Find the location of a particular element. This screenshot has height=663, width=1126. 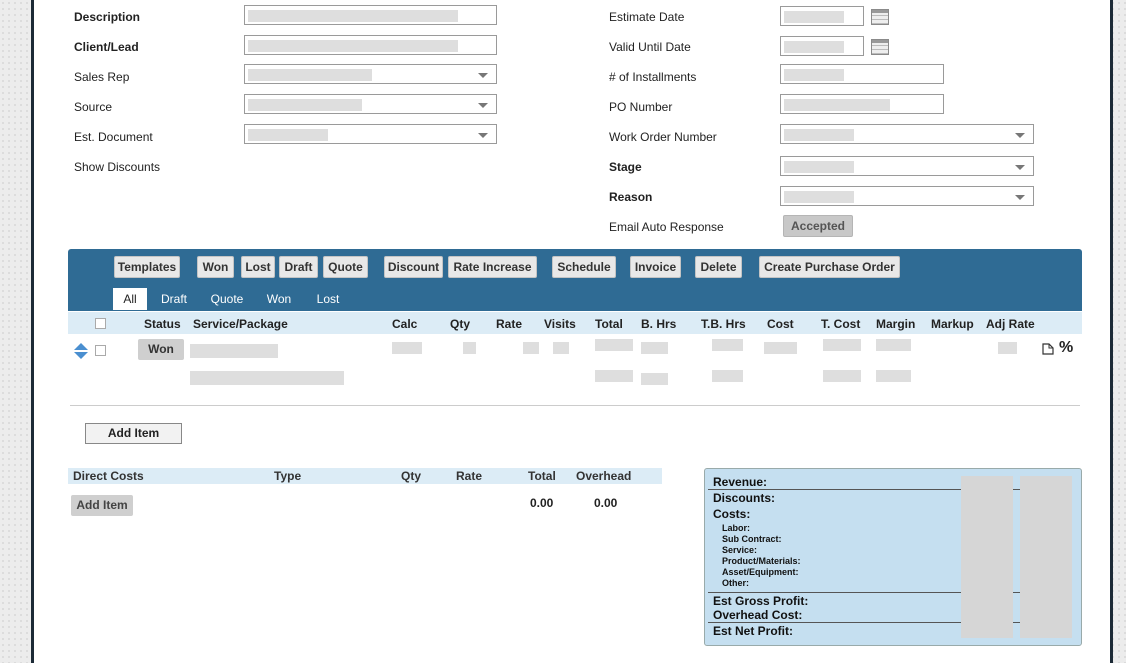

client-input is located at coordinates (370, 45).